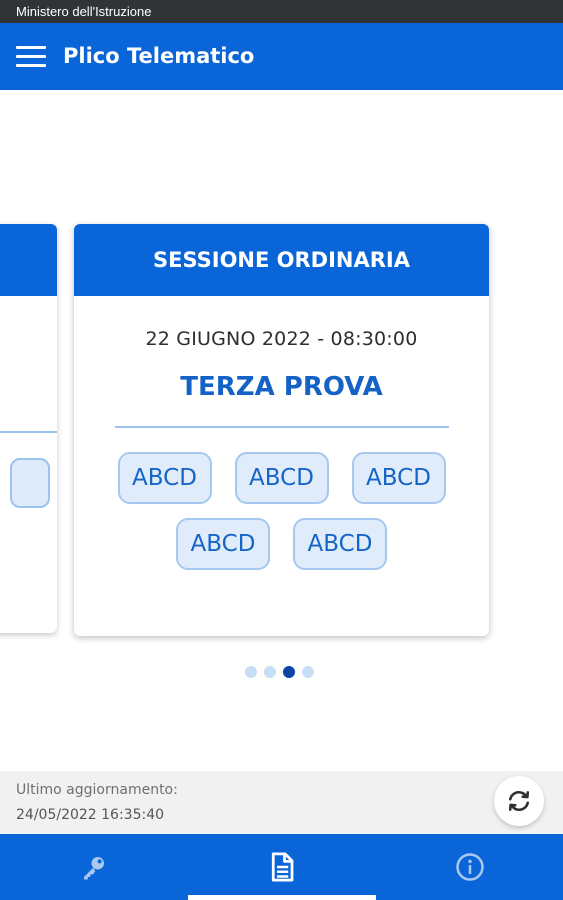 This screenshot has height=900, width=563. What do you see at coordinates (28, 260) in the screenshot?
I see `previous-card-header` at bounding box center [28, 260].